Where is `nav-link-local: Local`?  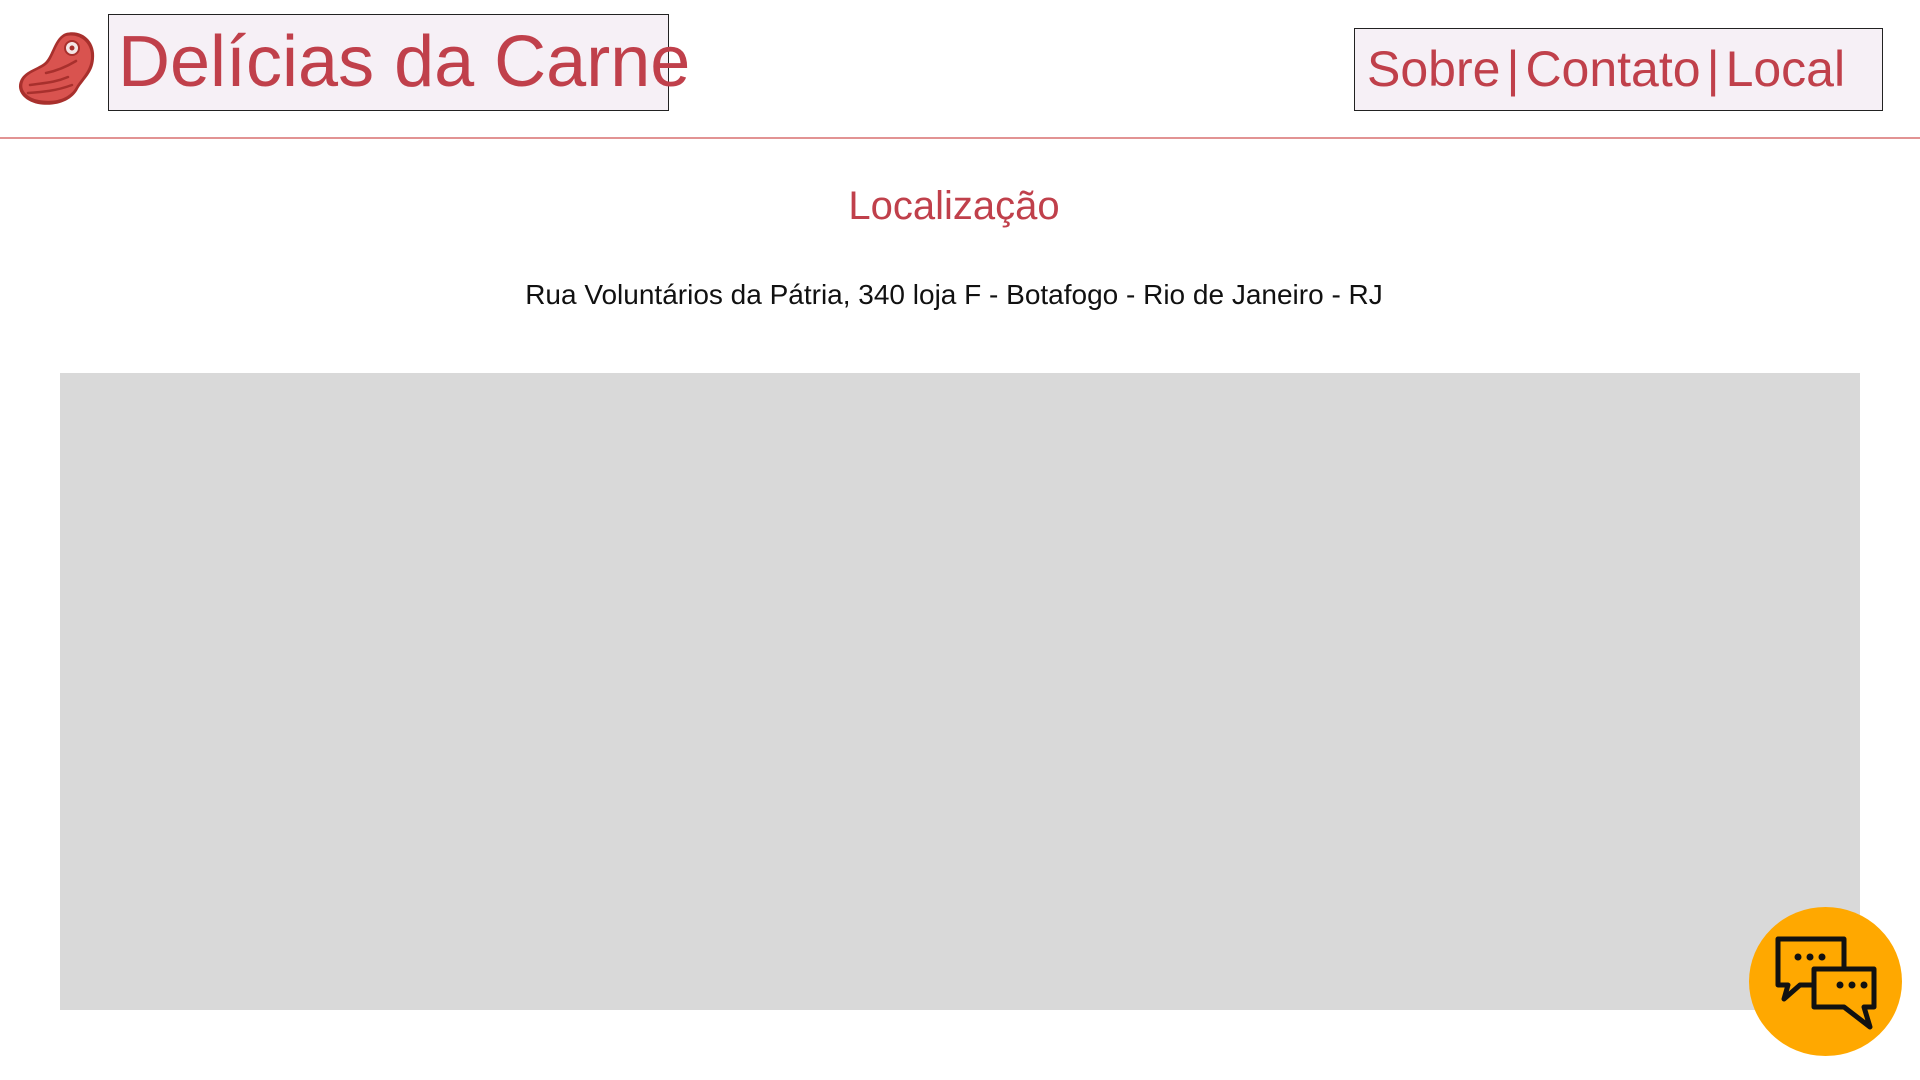 nav-link-local: Local is located at coordinates (1786, 69).